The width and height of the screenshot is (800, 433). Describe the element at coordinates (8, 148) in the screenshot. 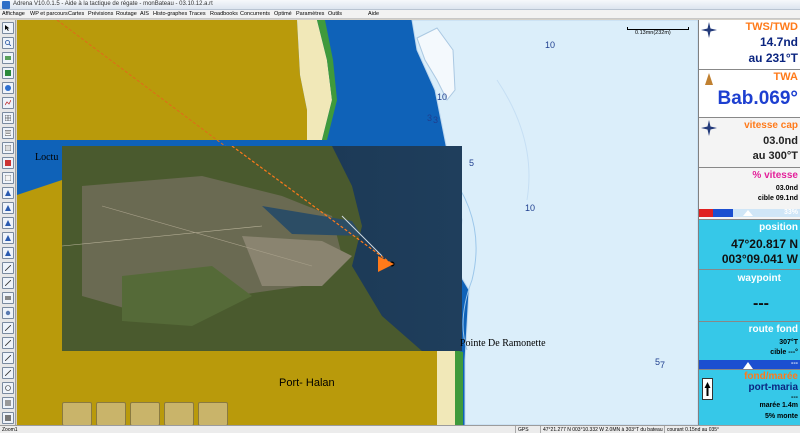

I see `compass-icon` at that location.